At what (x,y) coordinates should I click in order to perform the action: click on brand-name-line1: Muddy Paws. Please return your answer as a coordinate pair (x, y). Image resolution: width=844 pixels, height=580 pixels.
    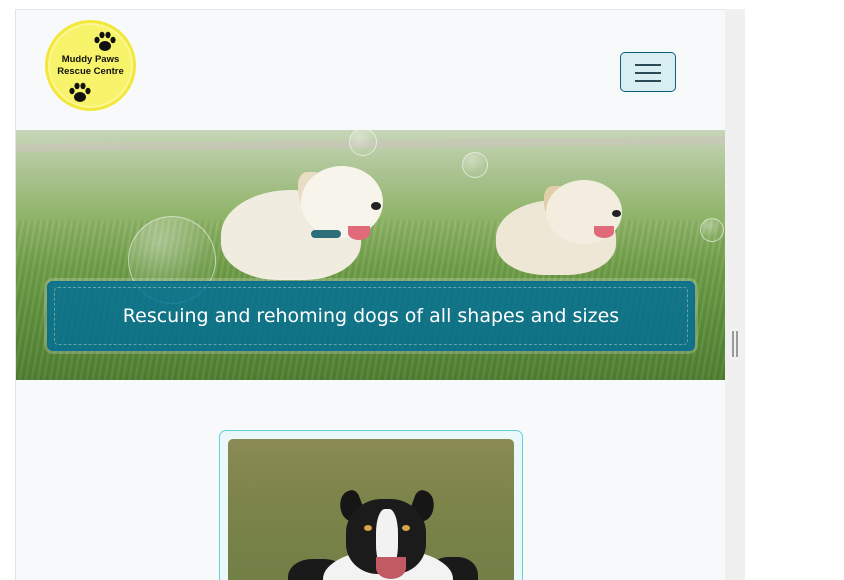
    Looking at the image, I should click on (90, 59).